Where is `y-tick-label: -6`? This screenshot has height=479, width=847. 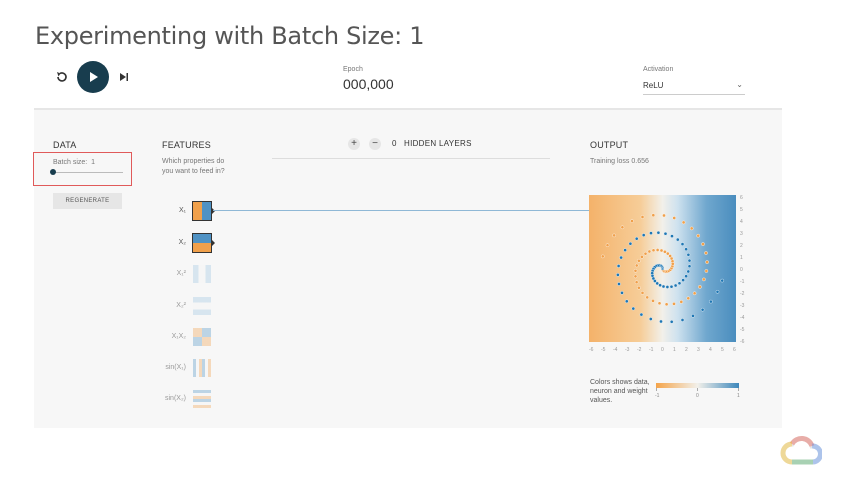 y-tick-label: -6 is located at coordinates (742, 342).